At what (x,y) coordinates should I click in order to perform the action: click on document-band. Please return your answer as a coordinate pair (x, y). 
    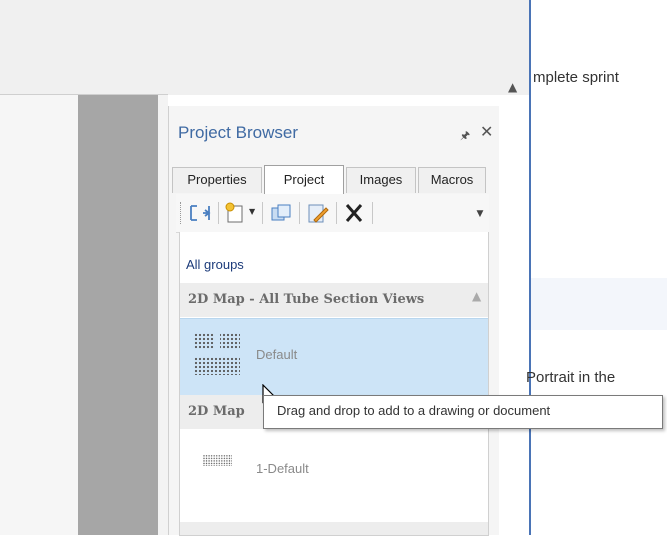
    Looking at the image, I should click on (599, 304).